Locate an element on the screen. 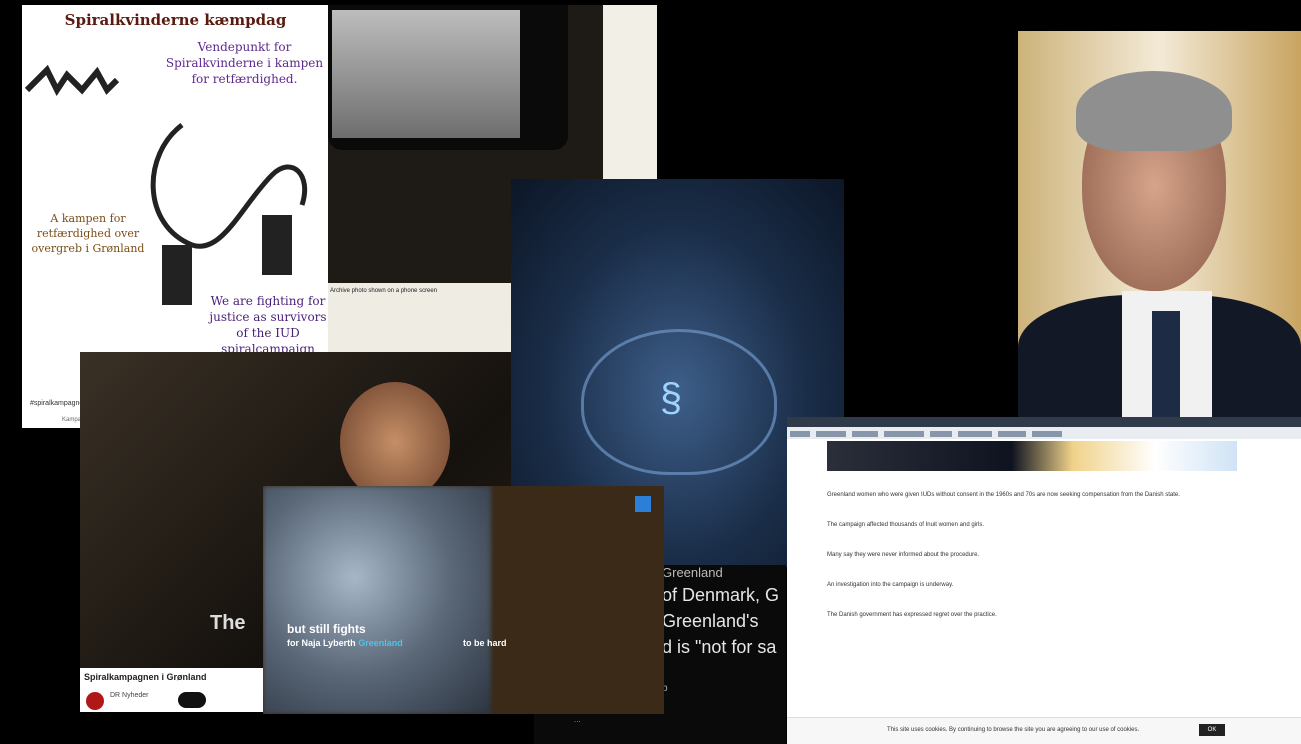 The width and height of the screenshot is (1301, 744). article-image is located at coordinates (1032, 456).